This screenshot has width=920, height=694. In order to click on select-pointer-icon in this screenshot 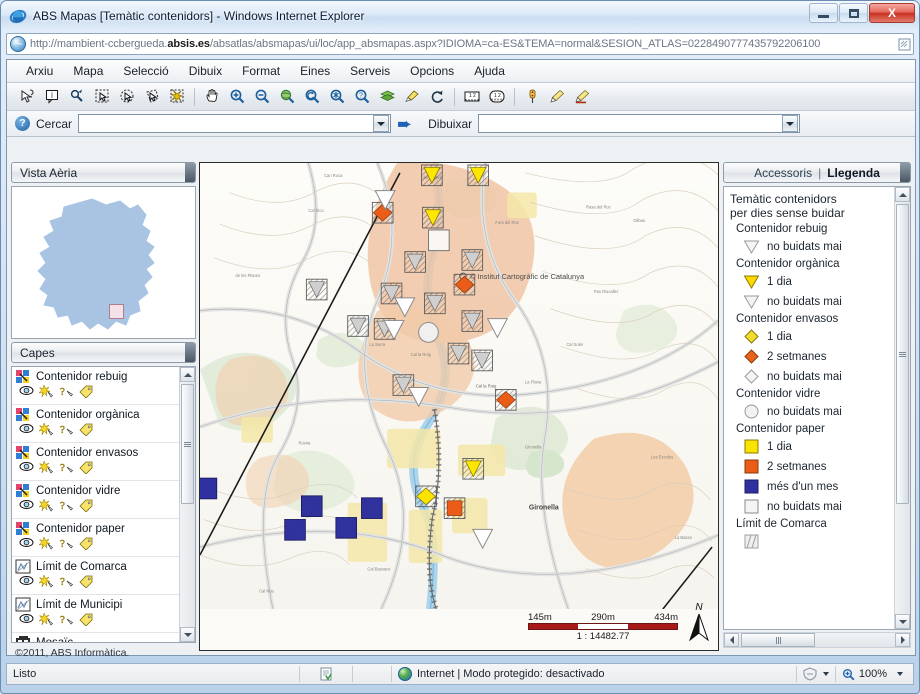, I will do `click(77, 97)`.